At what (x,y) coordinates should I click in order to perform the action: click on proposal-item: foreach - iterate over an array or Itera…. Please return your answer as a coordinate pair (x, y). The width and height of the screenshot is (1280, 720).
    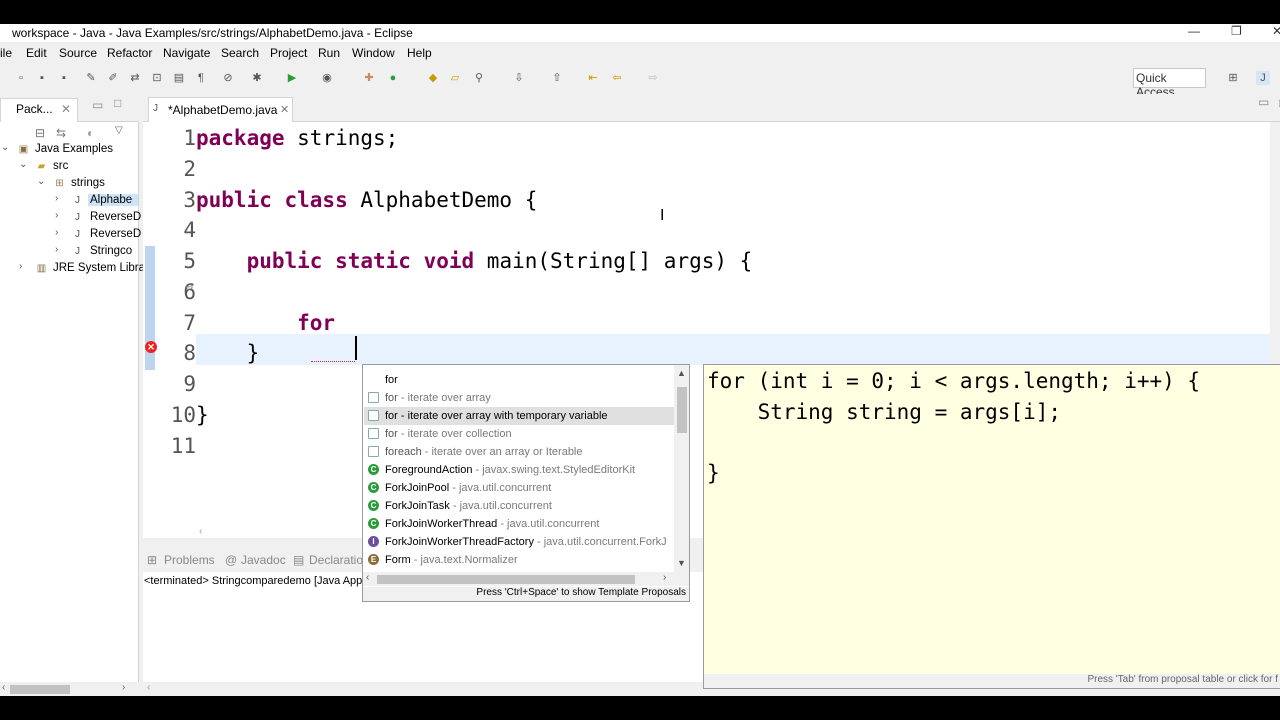
    Looking at the image, I should click on (519, 452).